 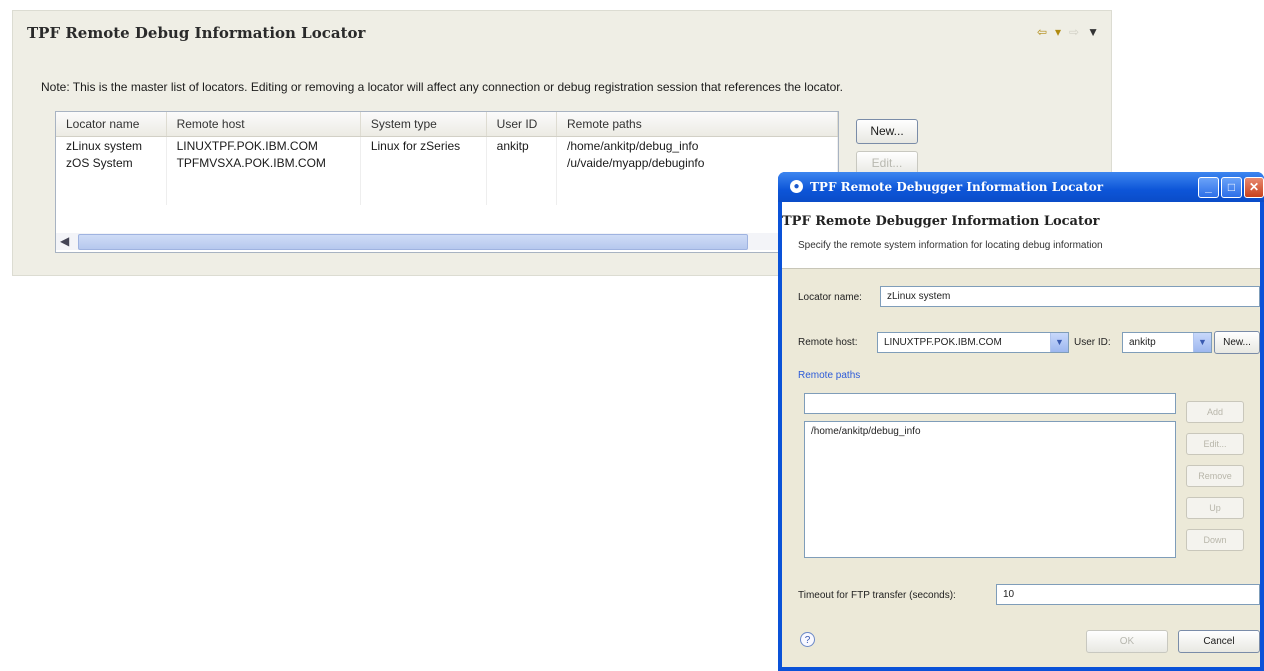 What do you see at coordinates (990, 429) in the screenshot?
I see `list-item: /home/ankitp/debug_info` at bounding box center [990, 429].